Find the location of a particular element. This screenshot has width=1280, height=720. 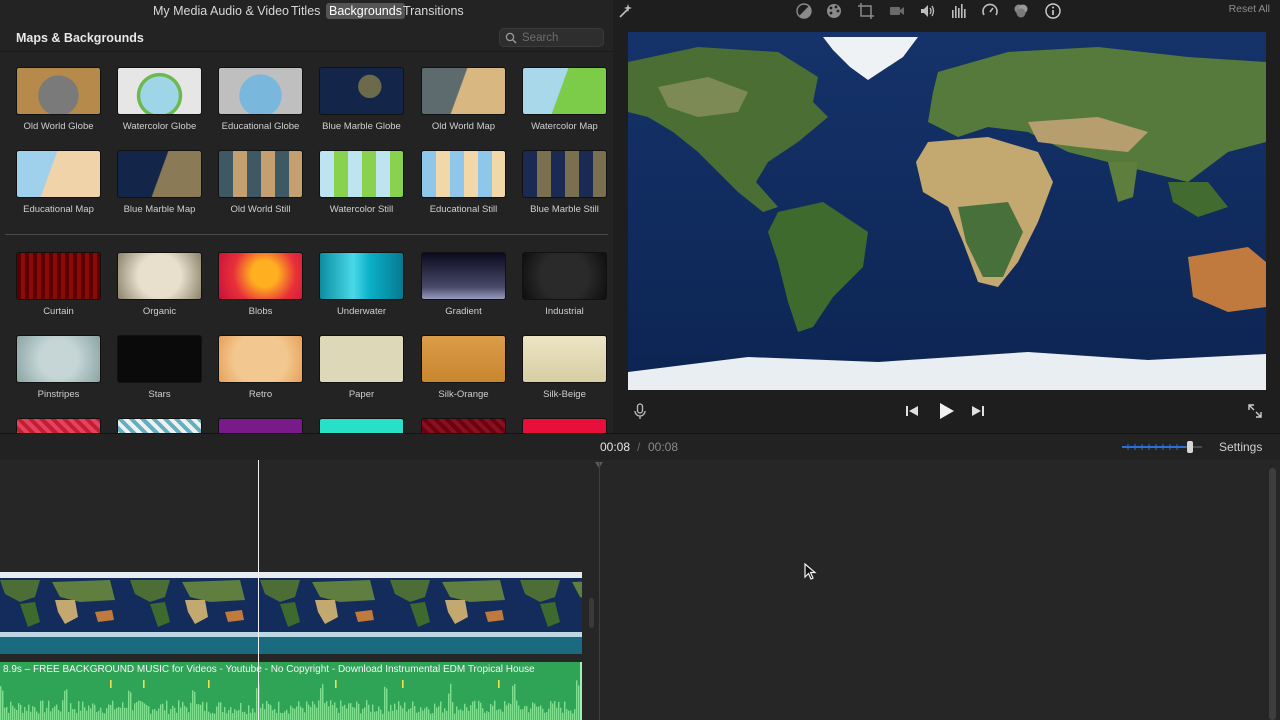

thumb-blue-marble-globe is located at coordinates (361, 91).